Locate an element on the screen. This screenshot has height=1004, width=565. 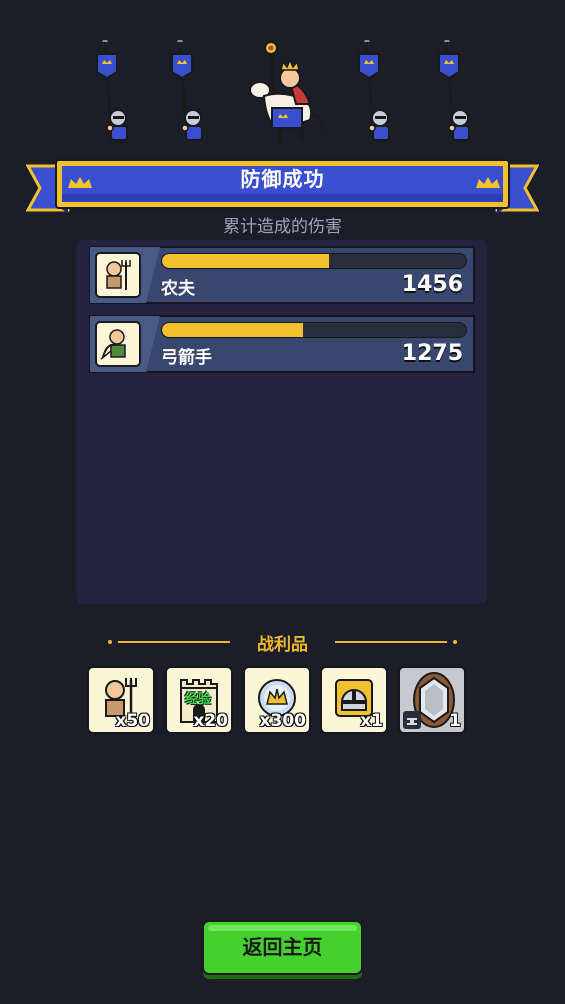
damage-value: 1456 is located at coordinates (432, 284).